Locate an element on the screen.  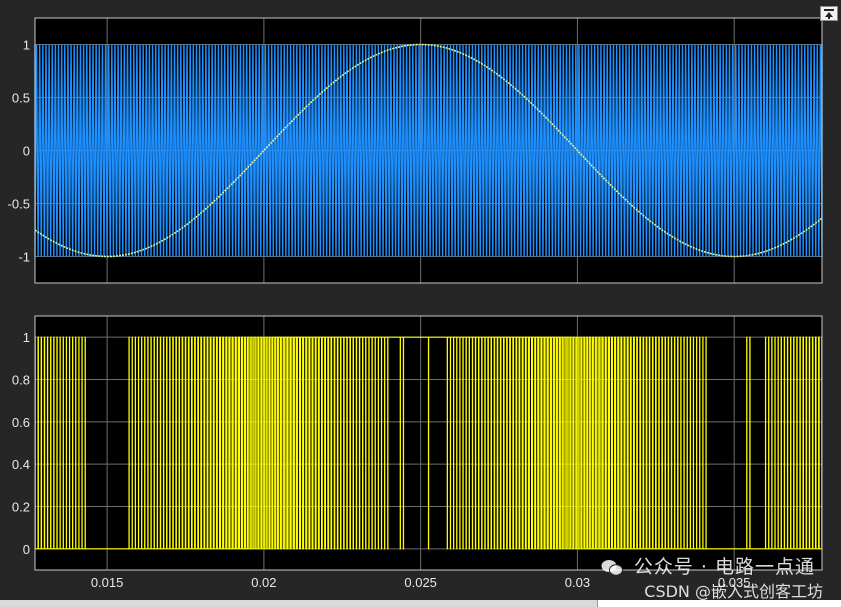
x-tick-label: 0.015 is located at coordinates (107, 582).